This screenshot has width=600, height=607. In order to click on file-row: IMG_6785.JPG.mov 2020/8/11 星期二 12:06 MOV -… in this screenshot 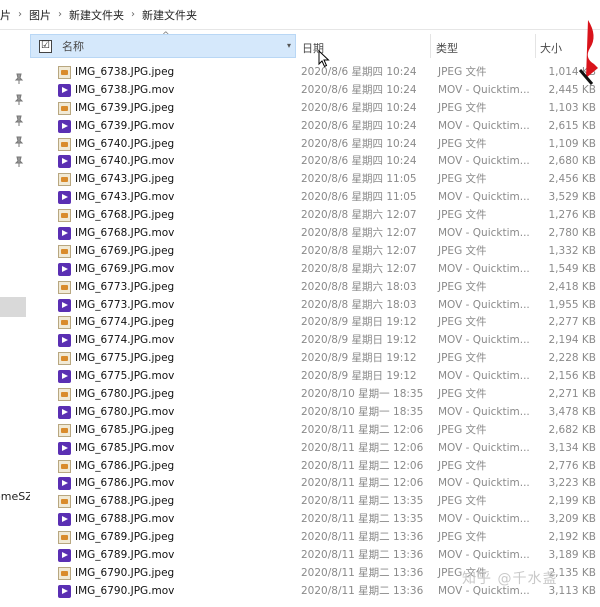, I will do `click(315, 449)`.